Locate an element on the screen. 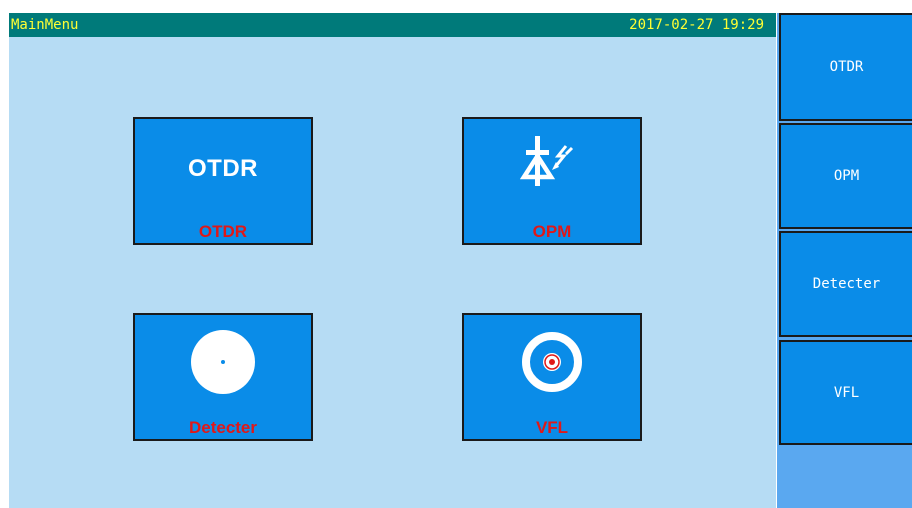 Image resolution: width=912 pixels, height=508 pixels. window-title: MainMenu is located at coordinates (45, 25).